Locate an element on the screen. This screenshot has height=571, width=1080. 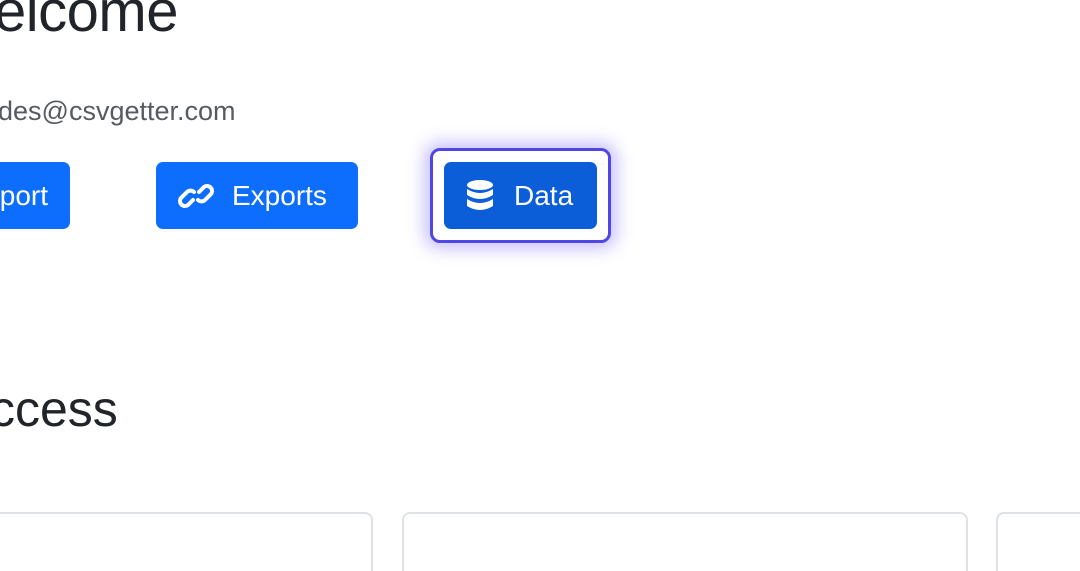
exports-button-label: Exports is located at coordinates (279, 195).